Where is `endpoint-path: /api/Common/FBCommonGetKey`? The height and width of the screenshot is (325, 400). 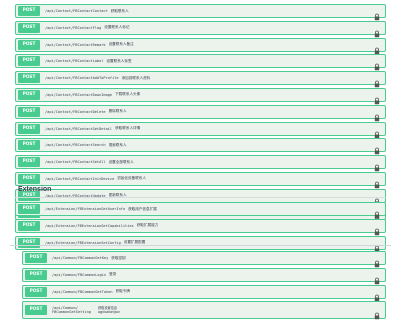 endpoint-path: /api/Common/FBCommonGetKey is located at coordinates (80, 258).